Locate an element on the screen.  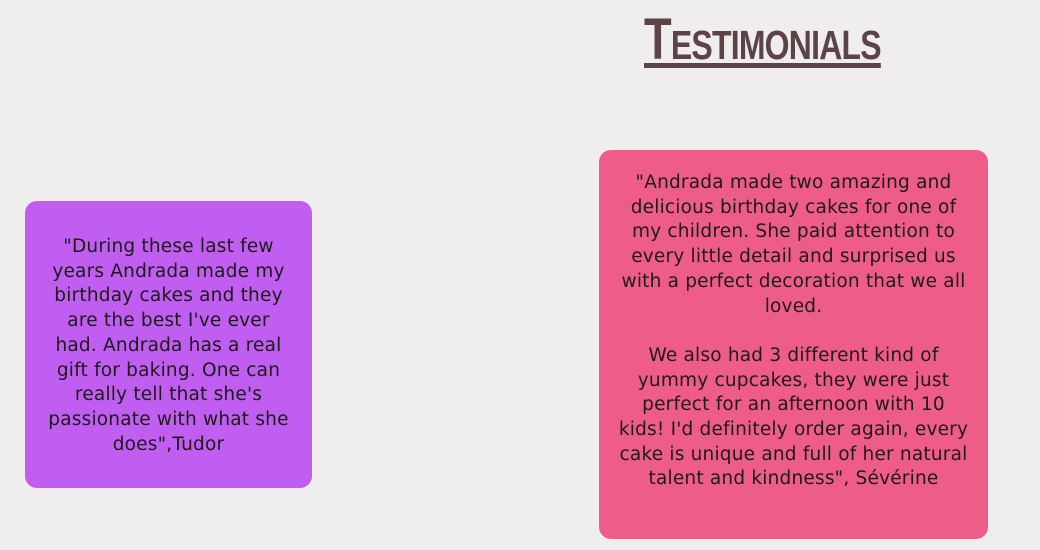
page-title: Testimonials is located at coordinates (763, 39).